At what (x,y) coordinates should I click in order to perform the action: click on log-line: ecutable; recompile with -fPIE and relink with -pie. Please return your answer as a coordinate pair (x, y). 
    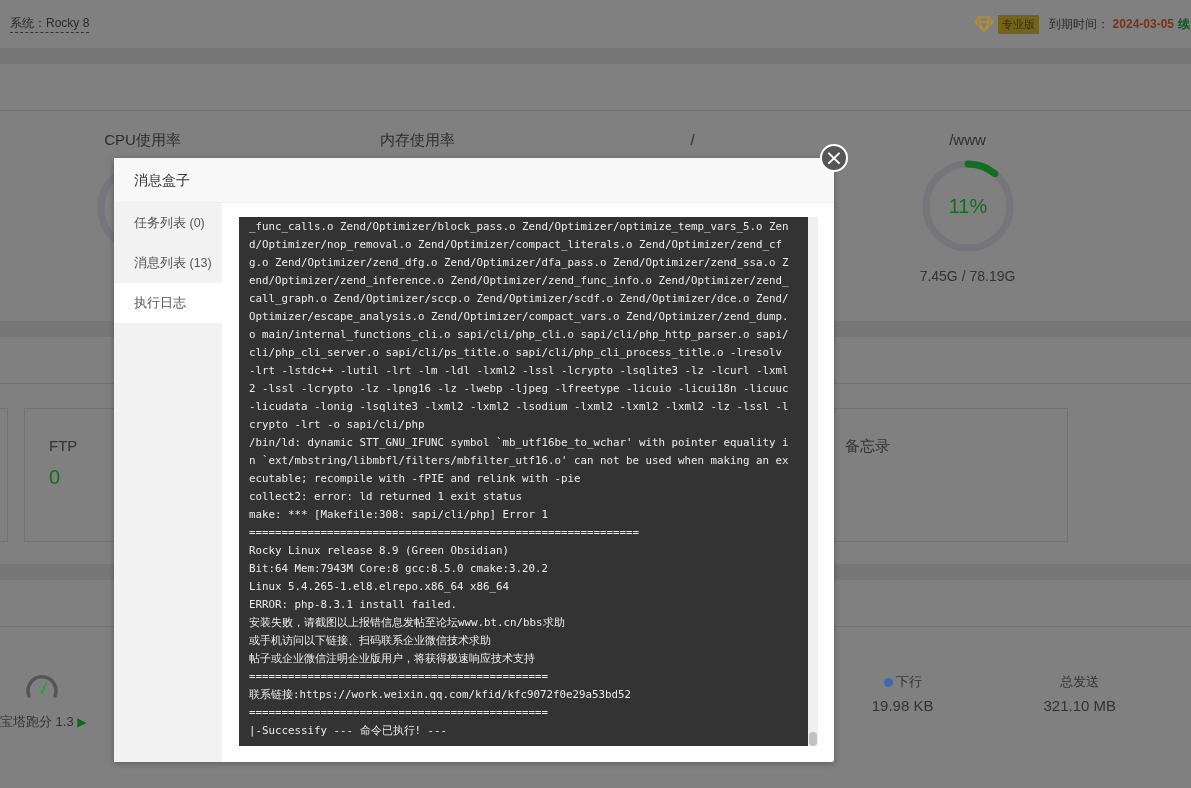
    Looking at the image, I should click on (415, 479).